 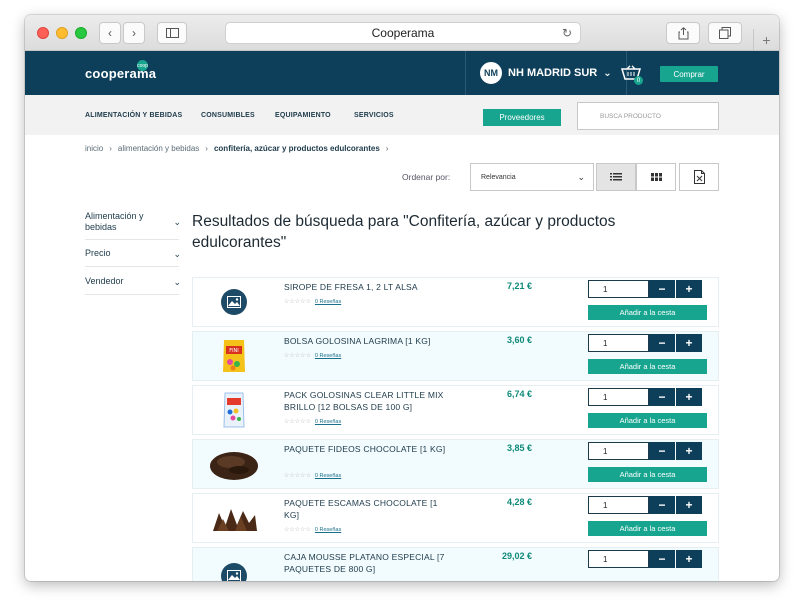 What do you see at coordinates (114, 221) in the screenshot?
I see `filter-label: Alimentación y bebidas` at bounding box center [114, 221].